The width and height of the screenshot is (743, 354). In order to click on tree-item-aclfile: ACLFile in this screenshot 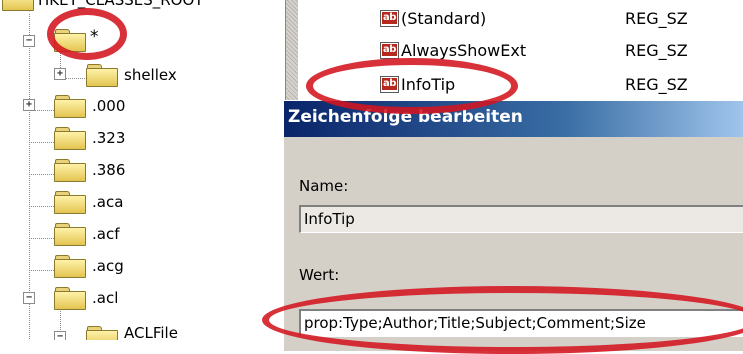, I will do `click(151, 332)`.